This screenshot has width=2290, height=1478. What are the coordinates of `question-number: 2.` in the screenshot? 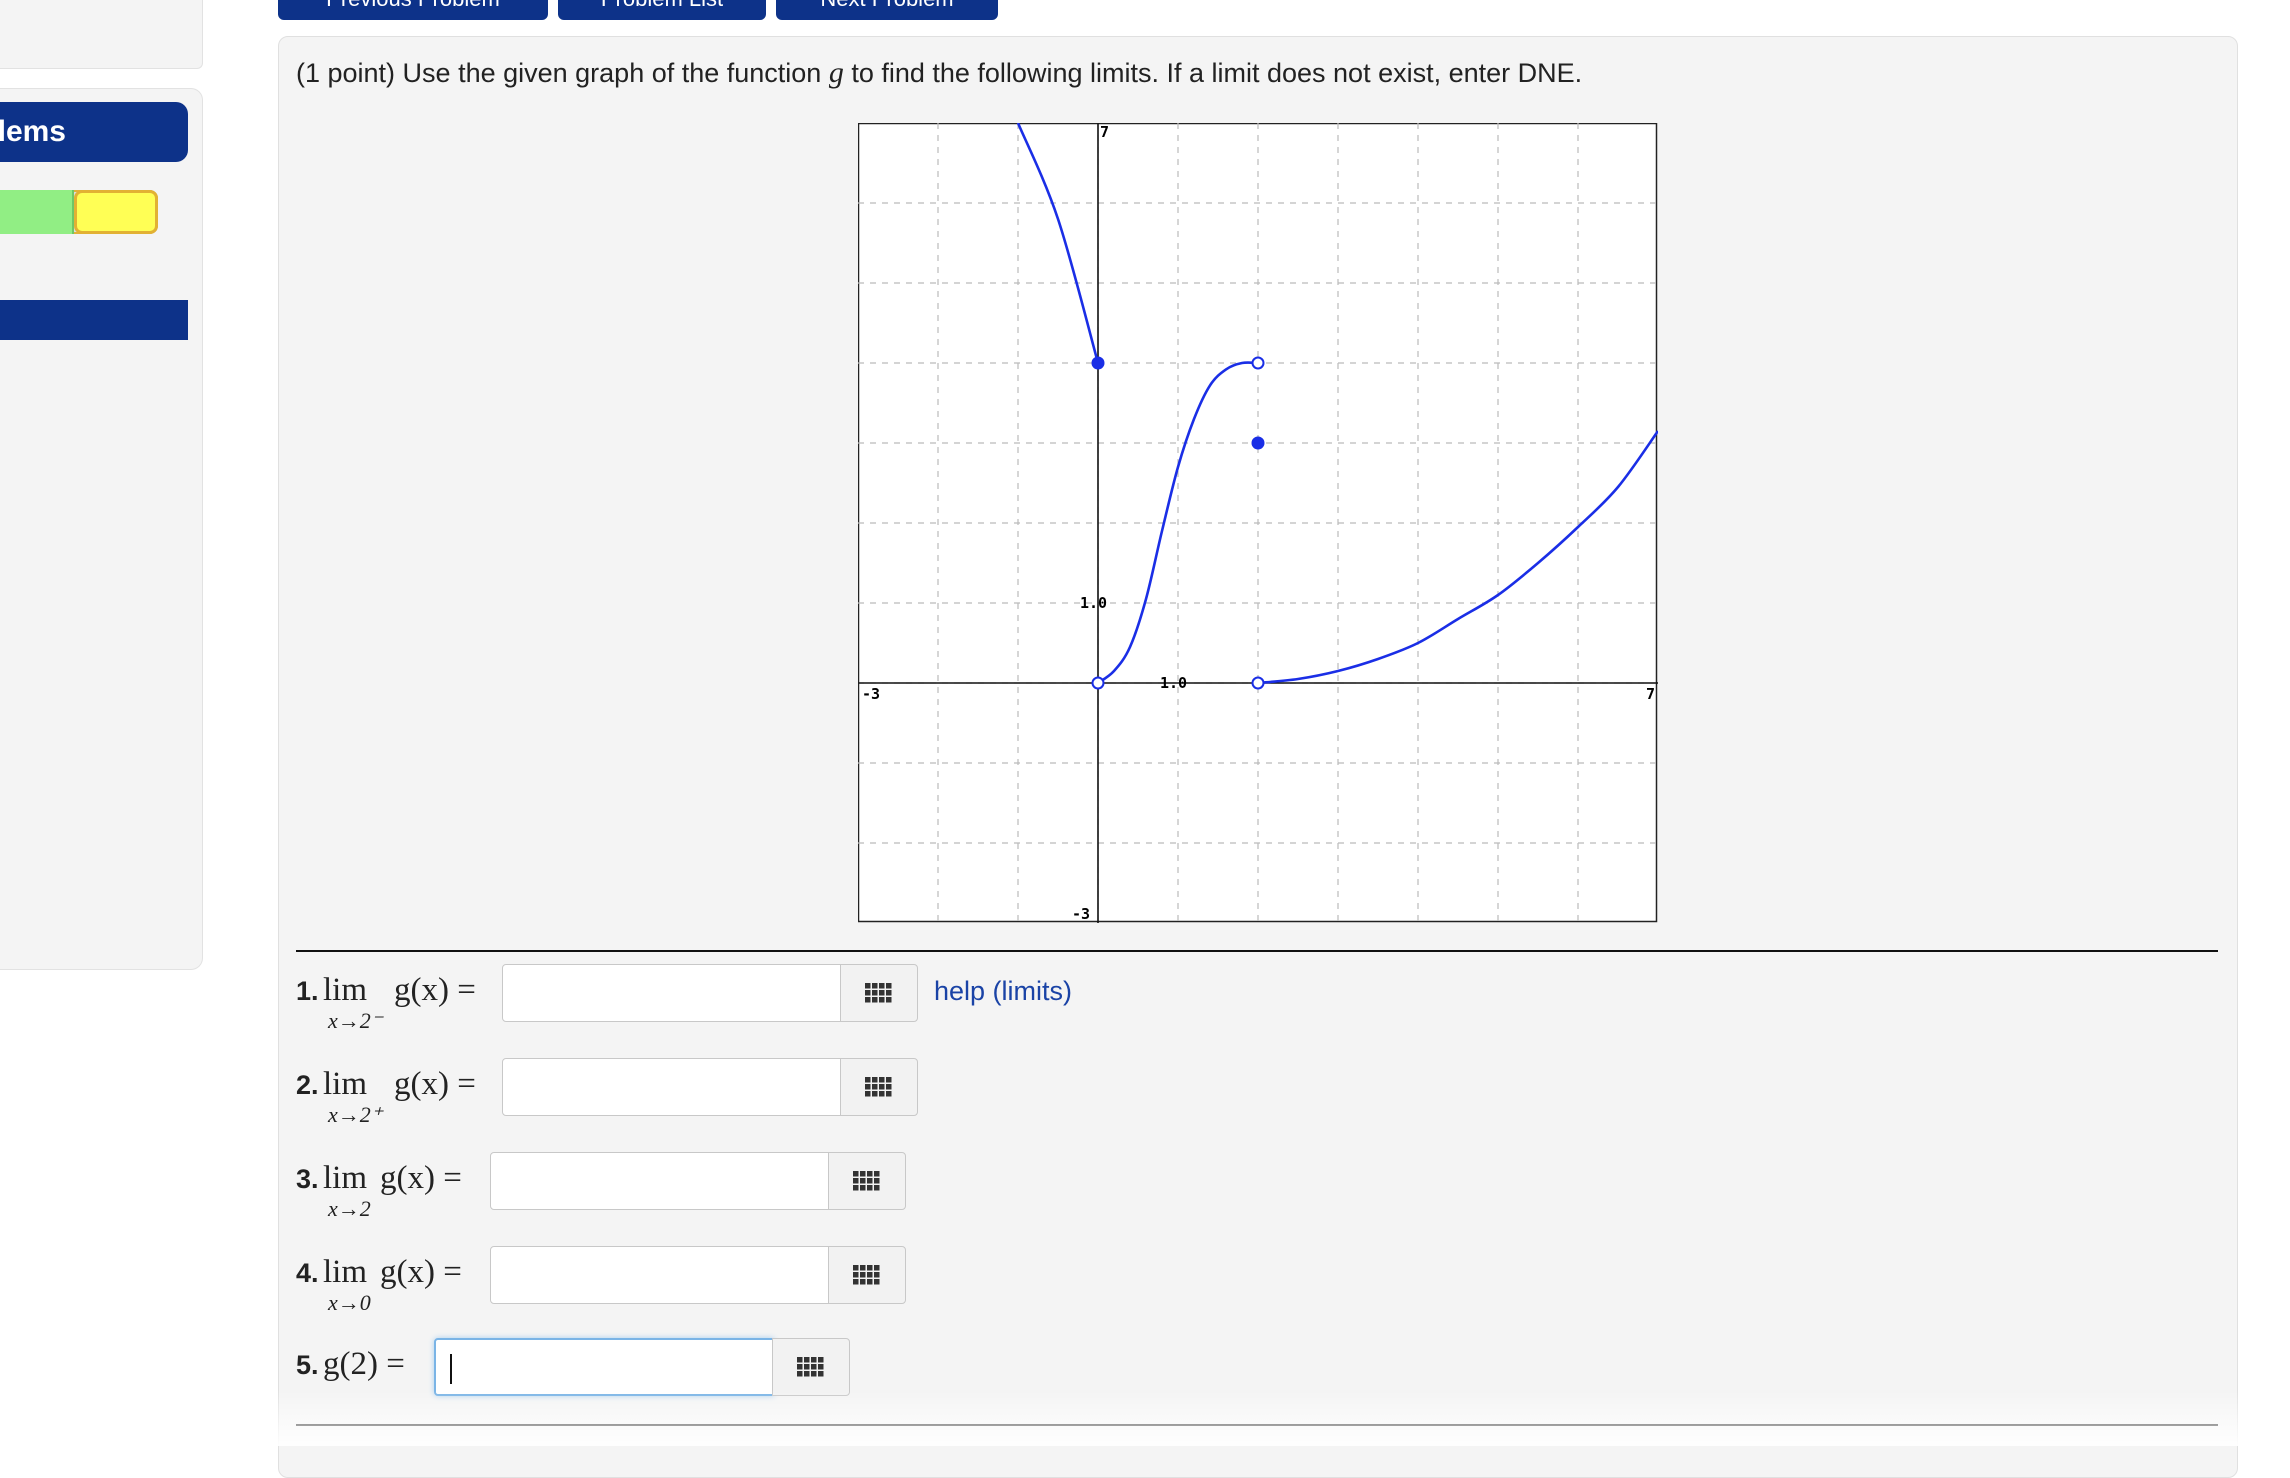 It's located at (307, 1085).